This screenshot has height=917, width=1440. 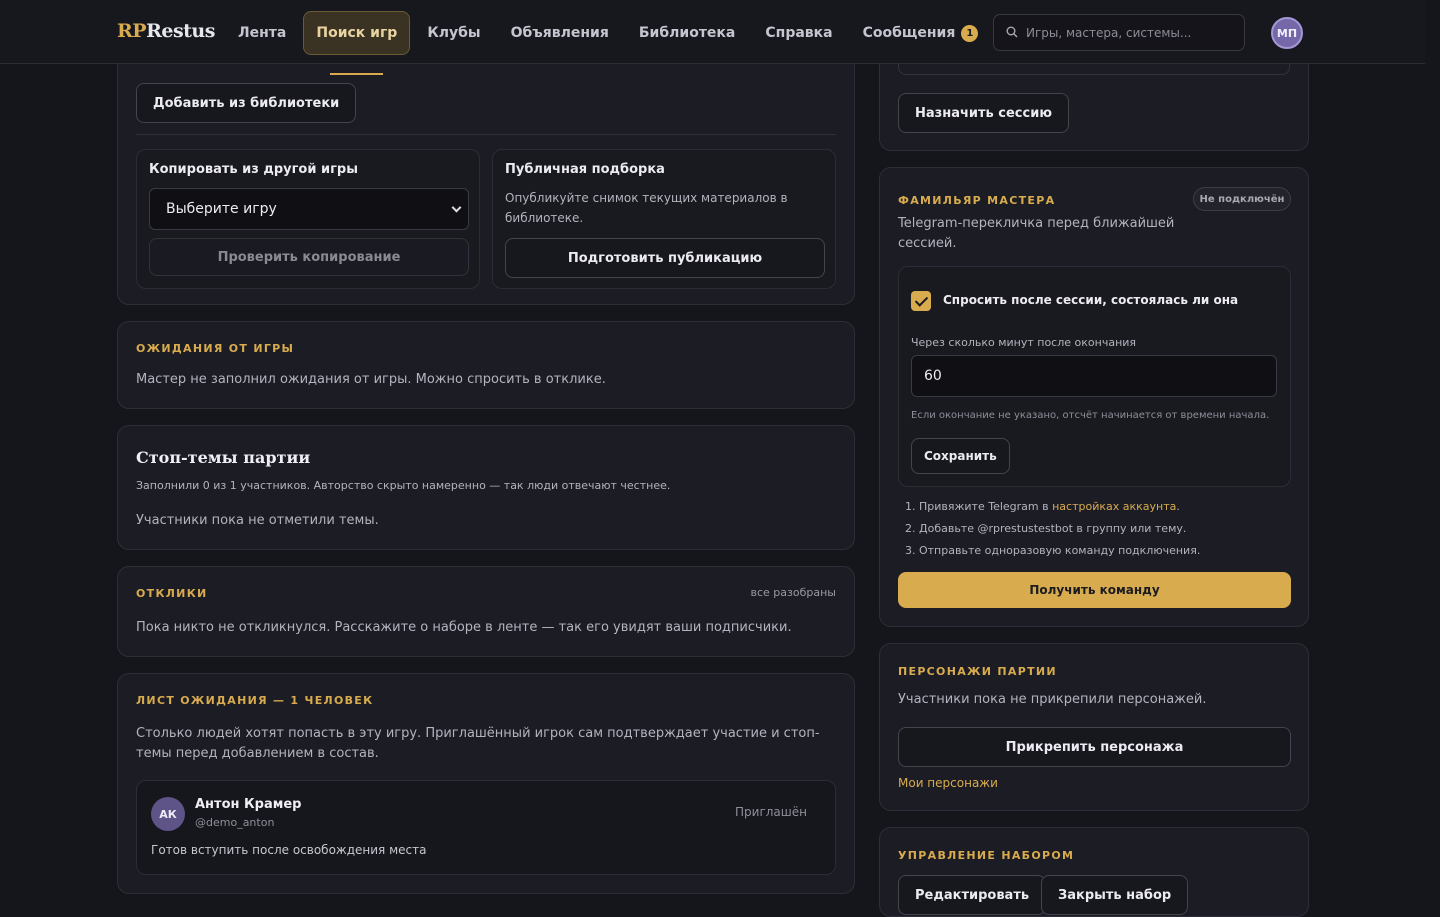 What do you see at coordinates (246, 103) in the screenshot?
I see `add-from-library-button: Добавить из библиотеки` at bounding box center [246, 103].